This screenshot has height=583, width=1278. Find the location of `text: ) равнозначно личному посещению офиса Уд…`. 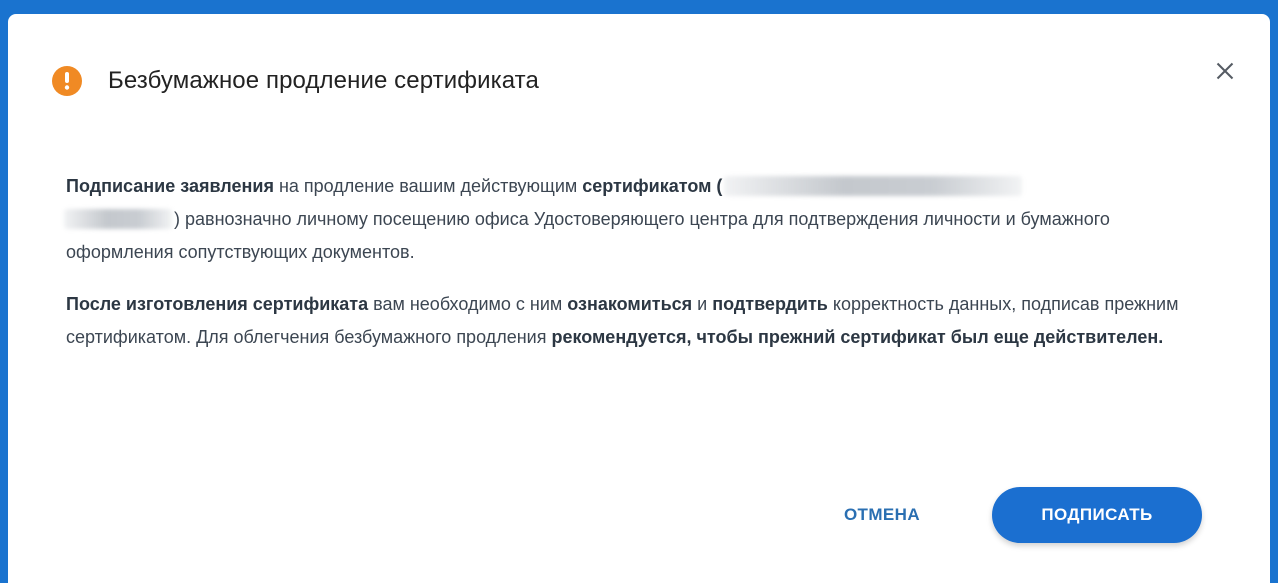

text: ) равнозначно личному посещению офиса Уд… is located at coordinates (588, 235).